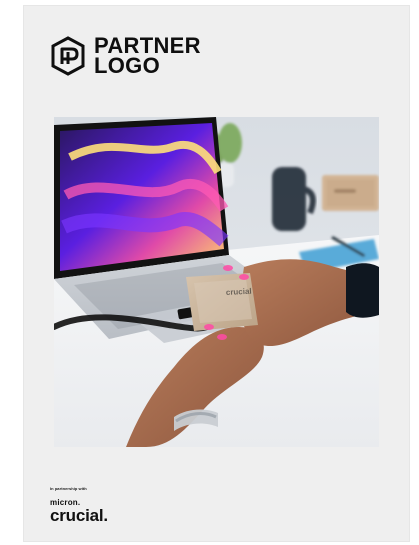  What do you see at coordinates (79, 515) in the screenshot?
I see `brand-main-text: crucial.` at bounding box center [79, 515].